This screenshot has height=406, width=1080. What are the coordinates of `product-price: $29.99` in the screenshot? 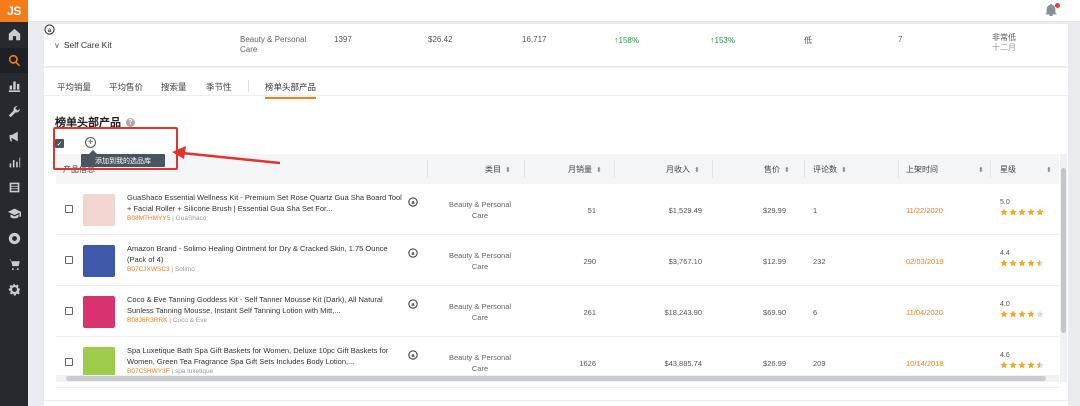 It's located at (774, 210).